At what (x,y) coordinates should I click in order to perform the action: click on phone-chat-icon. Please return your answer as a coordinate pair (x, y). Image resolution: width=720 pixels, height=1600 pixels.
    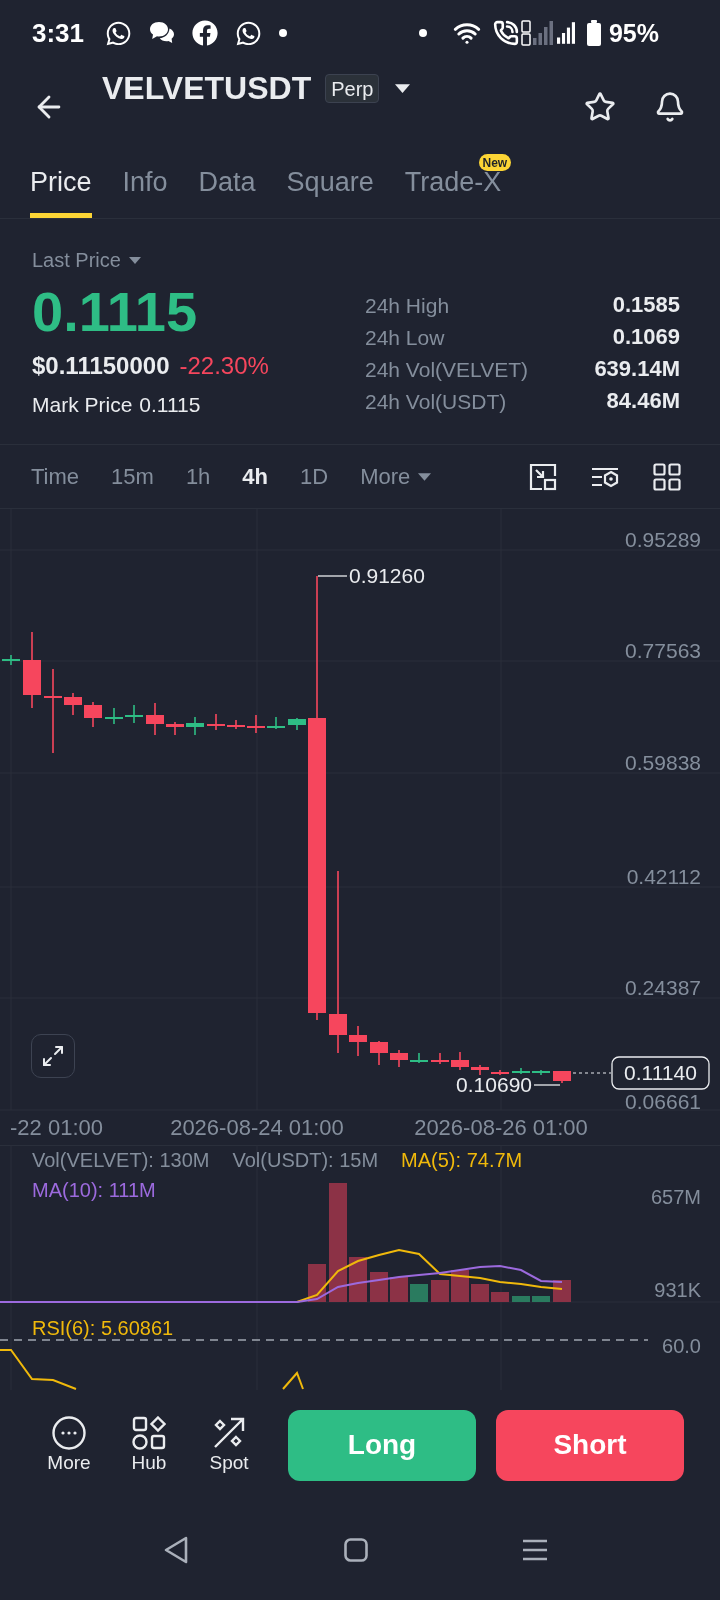
    Looking at the image, I should click on (249, 33).